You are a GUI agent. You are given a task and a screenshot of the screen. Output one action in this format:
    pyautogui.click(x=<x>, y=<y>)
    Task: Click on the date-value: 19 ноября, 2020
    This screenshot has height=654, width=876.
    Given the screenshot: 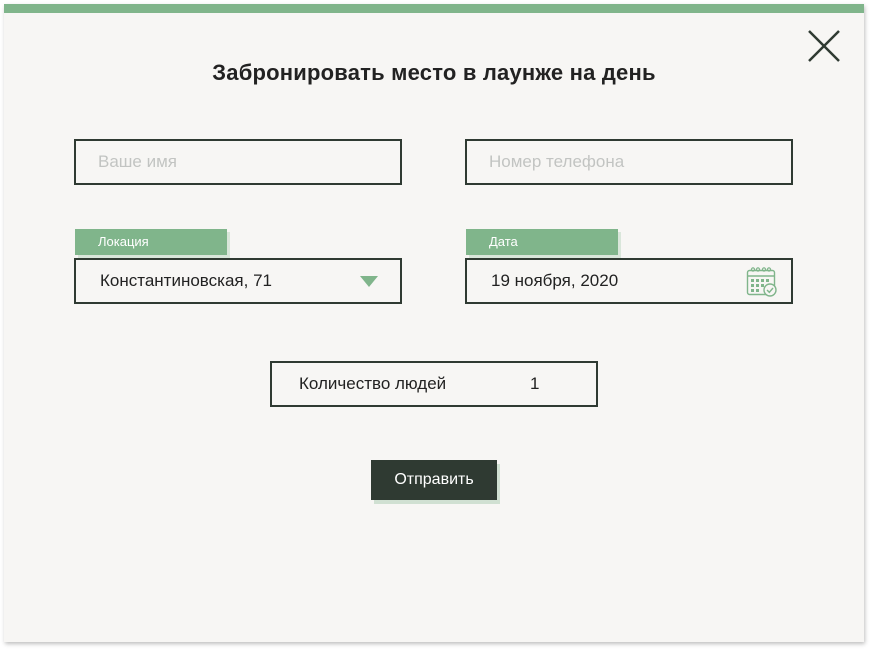 What is the action you would take?
    pyautogui.click(x=555, y=280)
    